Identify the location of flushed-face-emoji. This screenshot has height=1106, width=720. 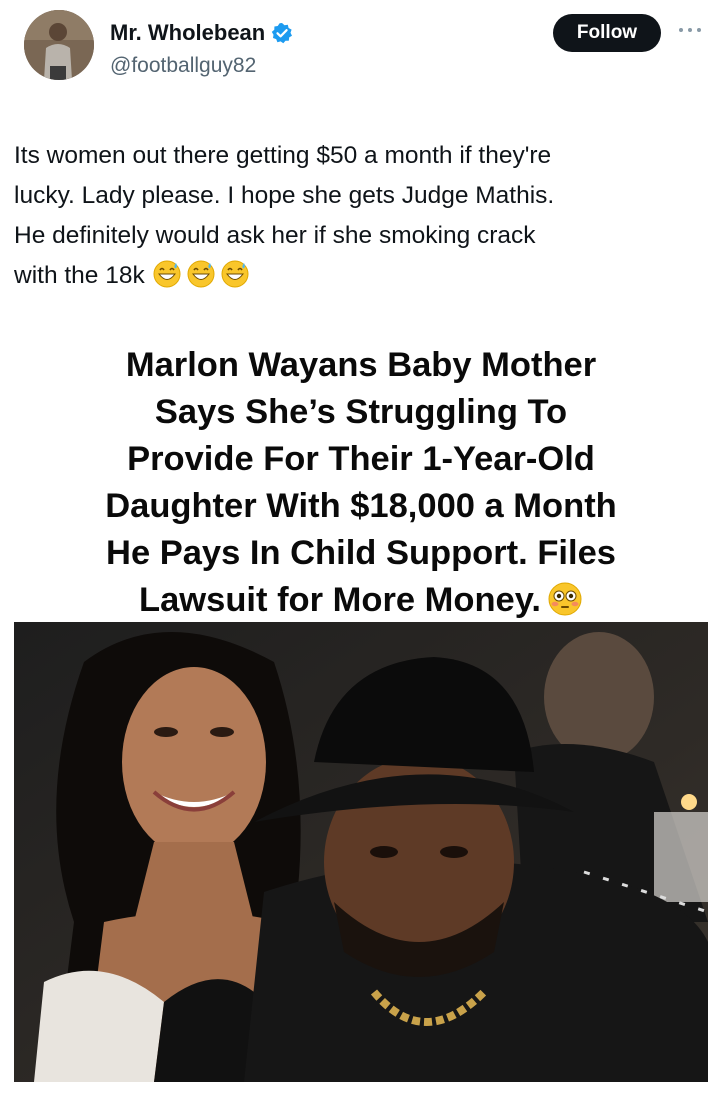
(565, 599).